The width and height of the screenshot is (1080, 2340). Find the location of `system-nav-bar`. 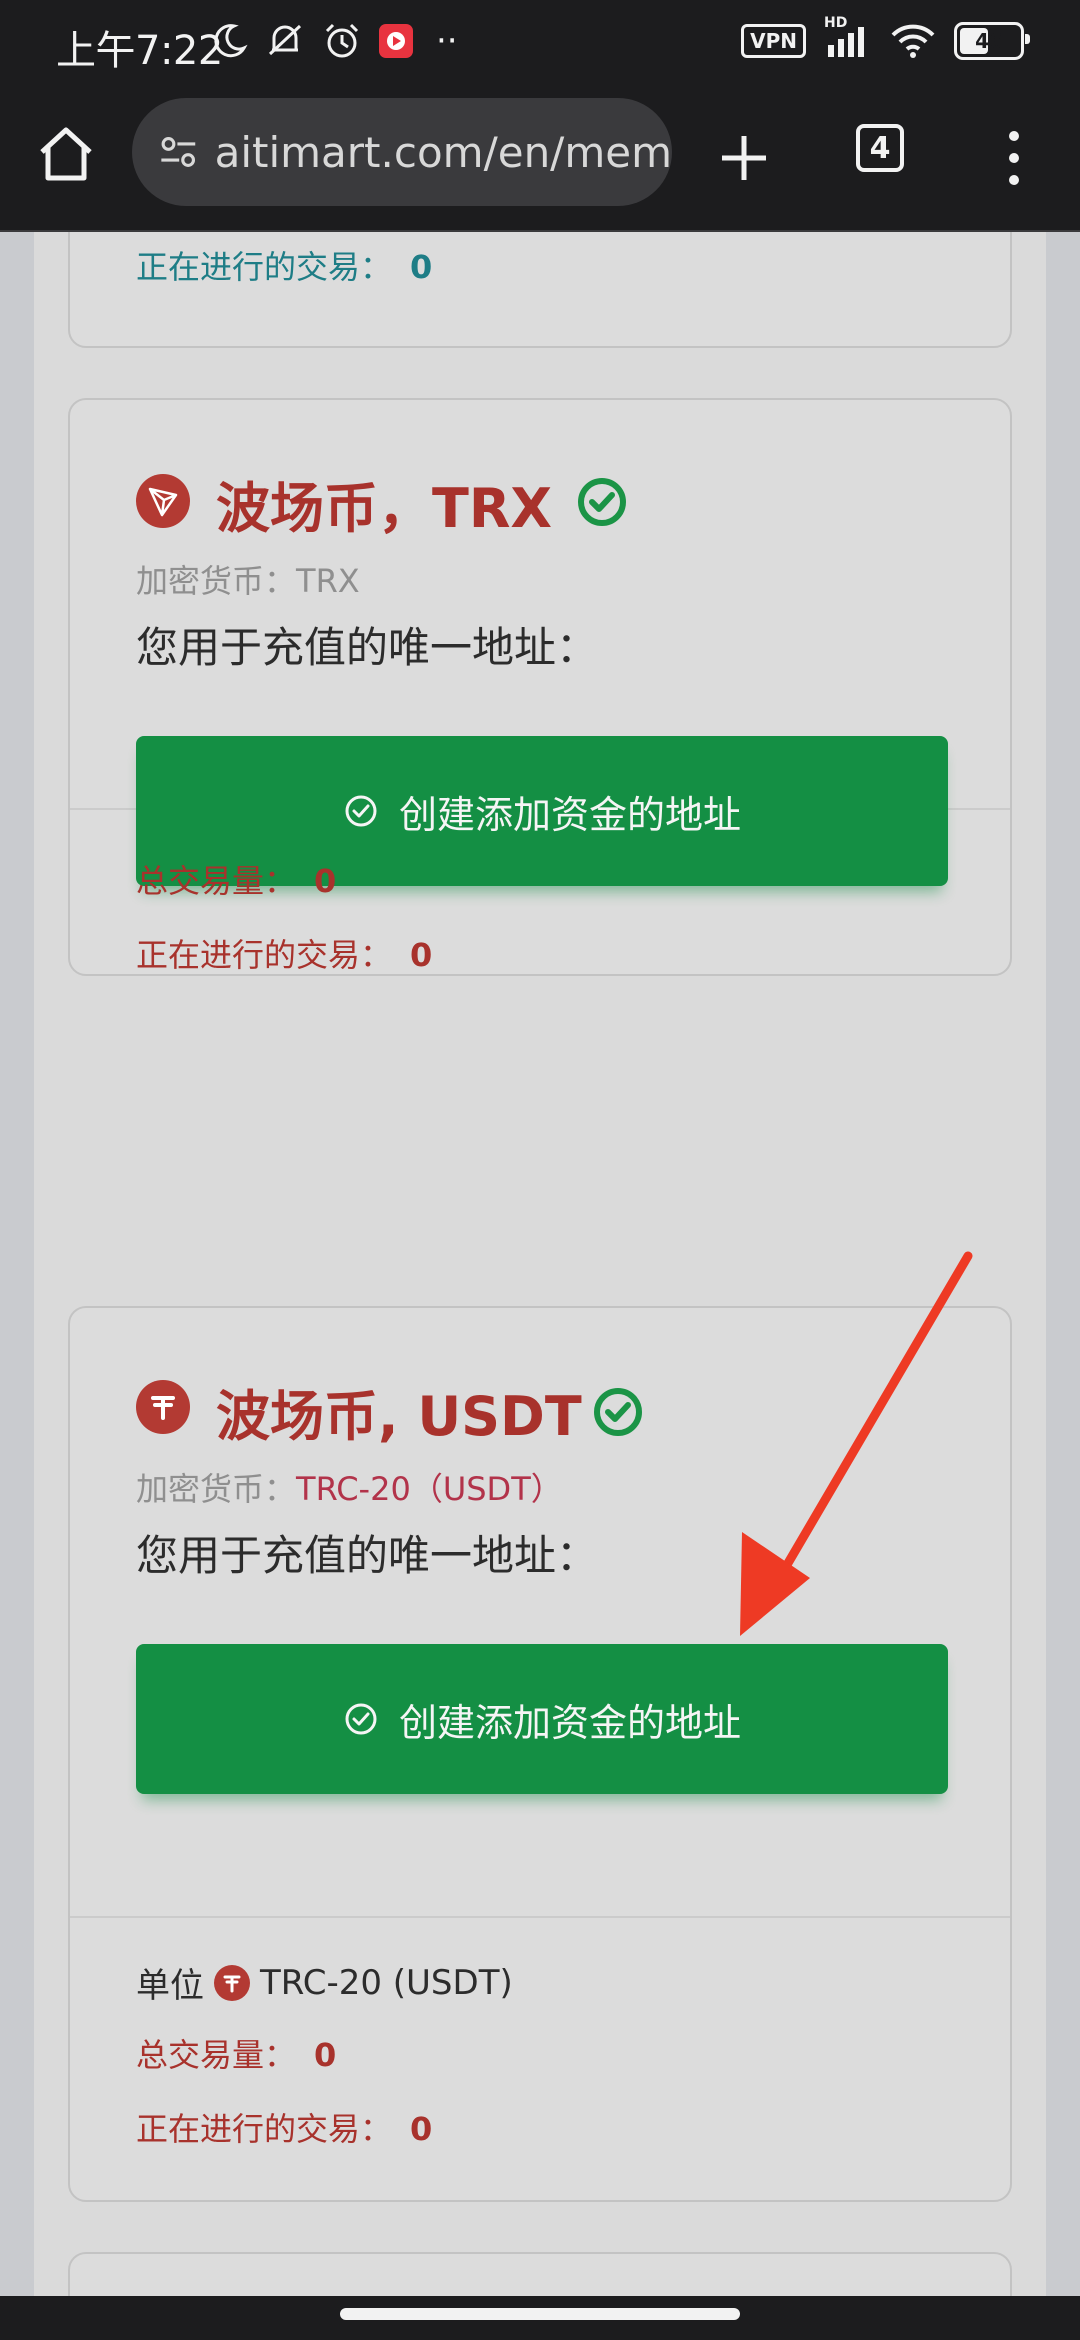

system-nav-bar is located at coordinates (540, 2318).